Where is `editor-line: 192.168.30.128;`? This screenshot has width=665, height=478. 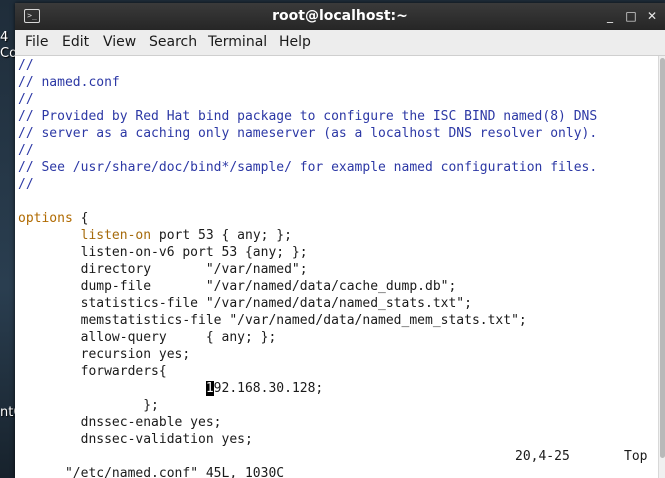 editor-line: 192.168.30.128; is located at coordinates (170, 388).